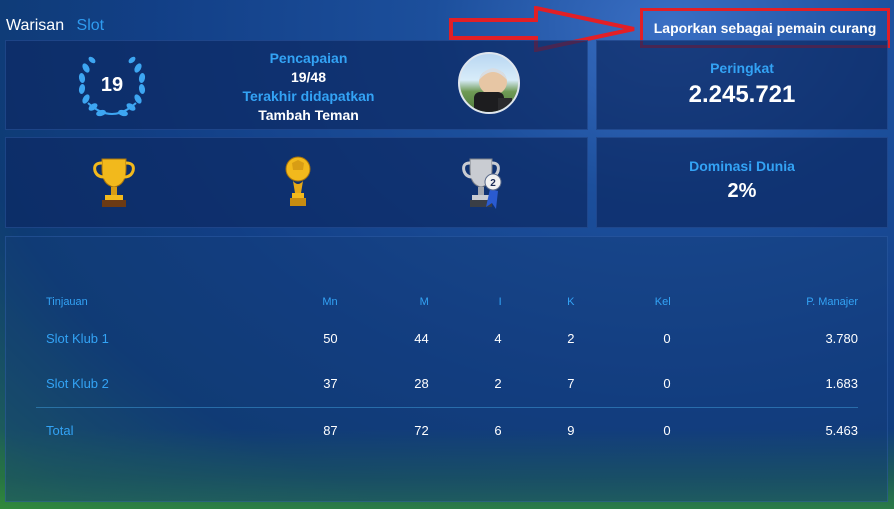 The image size is (894, 509). Describe the element at coordinates (841, 338) in the screenshot. I see `cell-manager-points: 3.780` at that location.